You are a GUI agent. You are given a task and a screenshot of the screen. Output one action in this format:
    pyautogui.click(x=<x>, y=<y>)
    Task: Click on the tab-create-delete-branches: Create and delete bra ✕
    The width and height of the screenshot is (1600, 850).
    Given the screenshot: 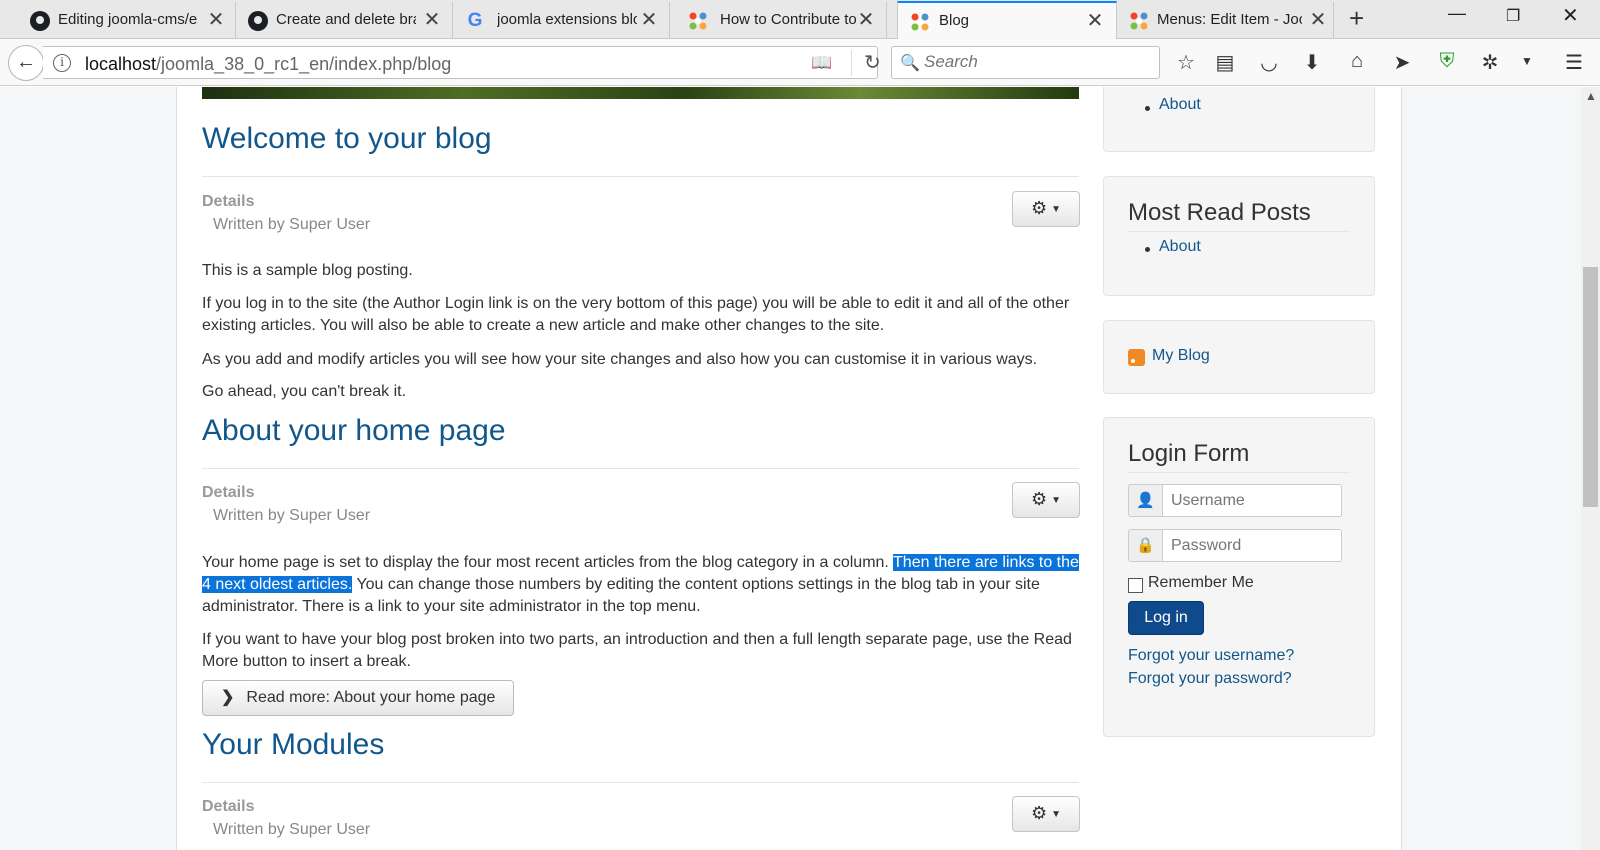 What is the action you would take?
    pyautogui.click(x=344, y=20)
    